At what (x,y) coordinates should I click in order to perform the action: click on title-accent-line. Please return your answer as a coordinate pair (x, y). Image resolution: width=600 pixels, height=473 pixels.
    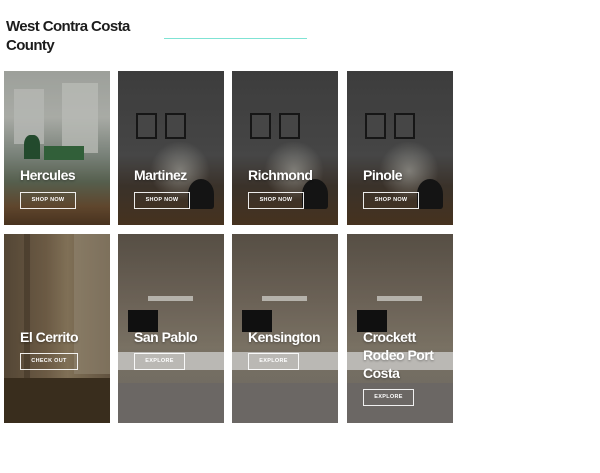
    Looking at the image, I should click on (235, 38).